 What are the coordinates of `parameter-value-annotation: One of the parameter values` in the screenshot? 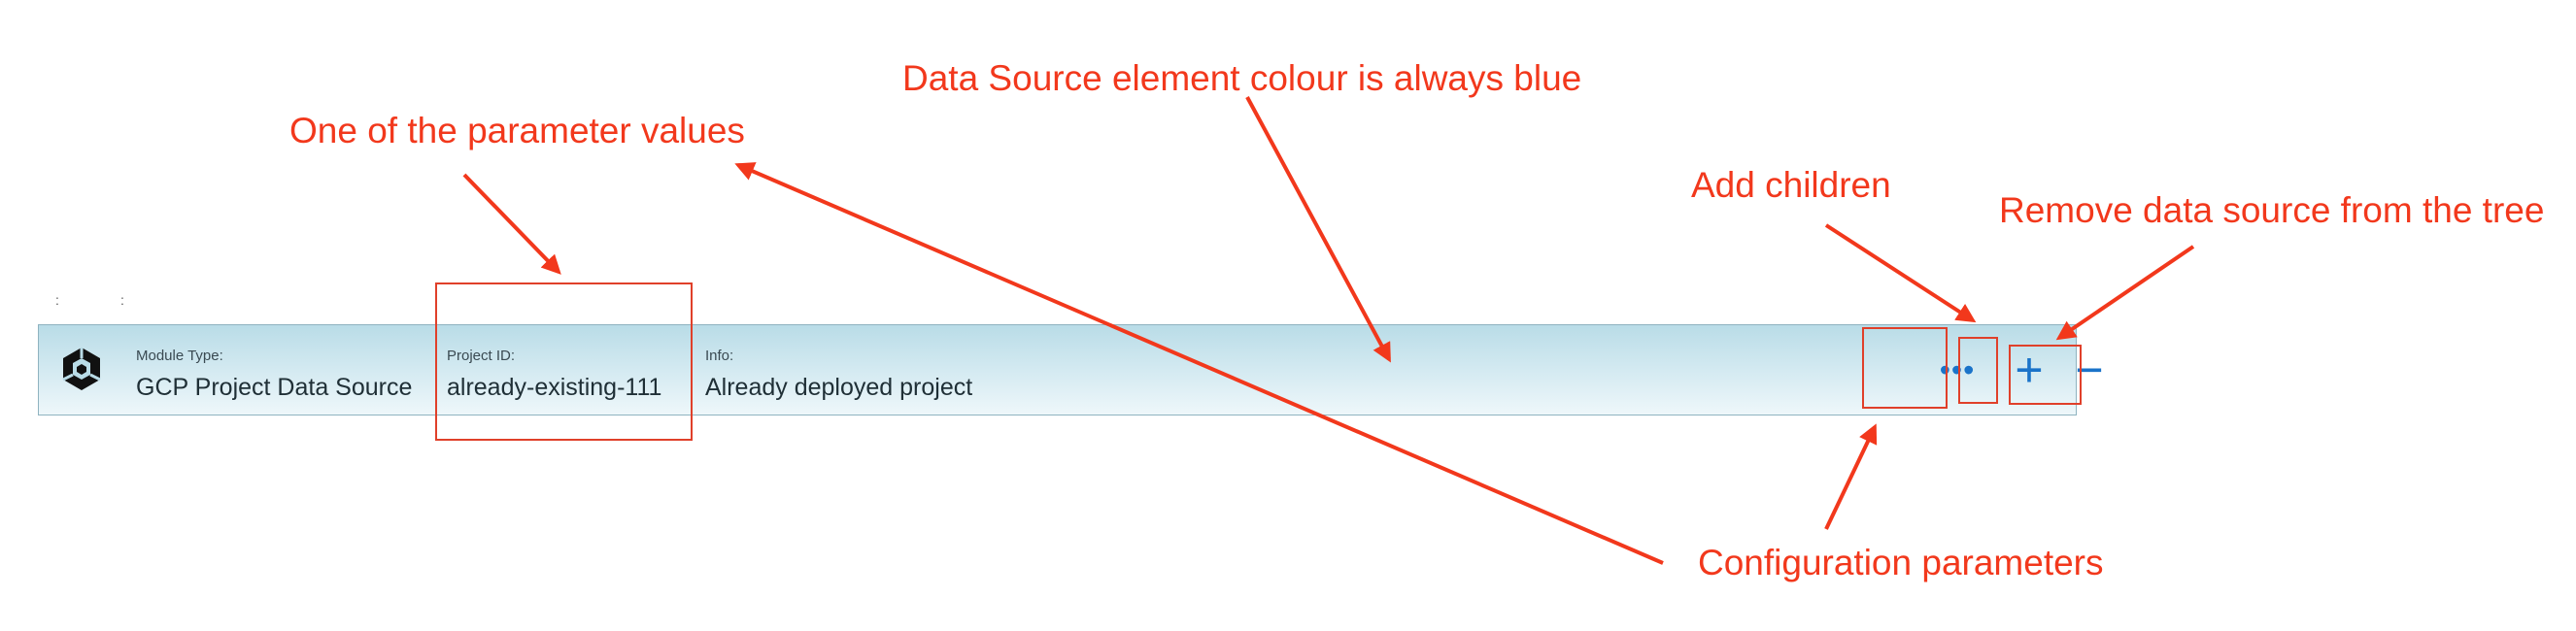 It's located at (517, 130).